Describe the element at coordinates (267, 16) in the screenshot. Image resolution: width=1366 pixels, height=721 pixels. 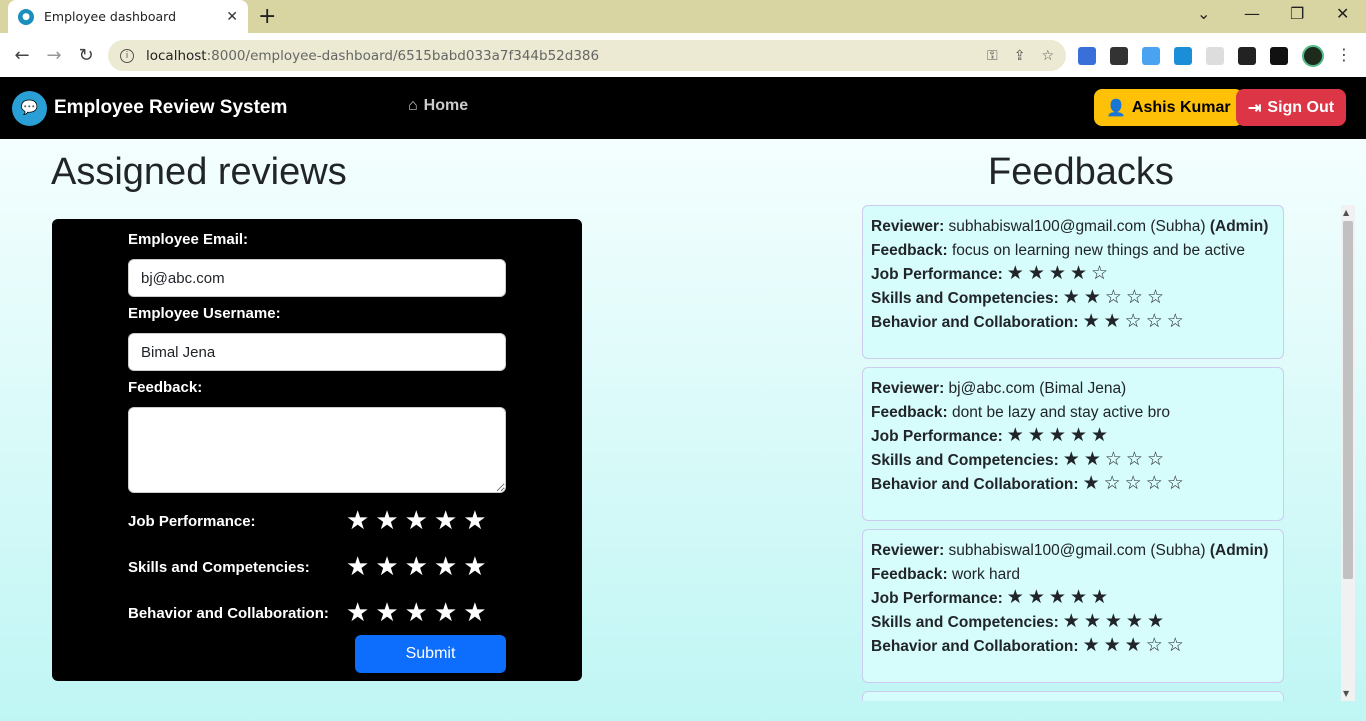
I see `new-tab-icon: +` at that location.